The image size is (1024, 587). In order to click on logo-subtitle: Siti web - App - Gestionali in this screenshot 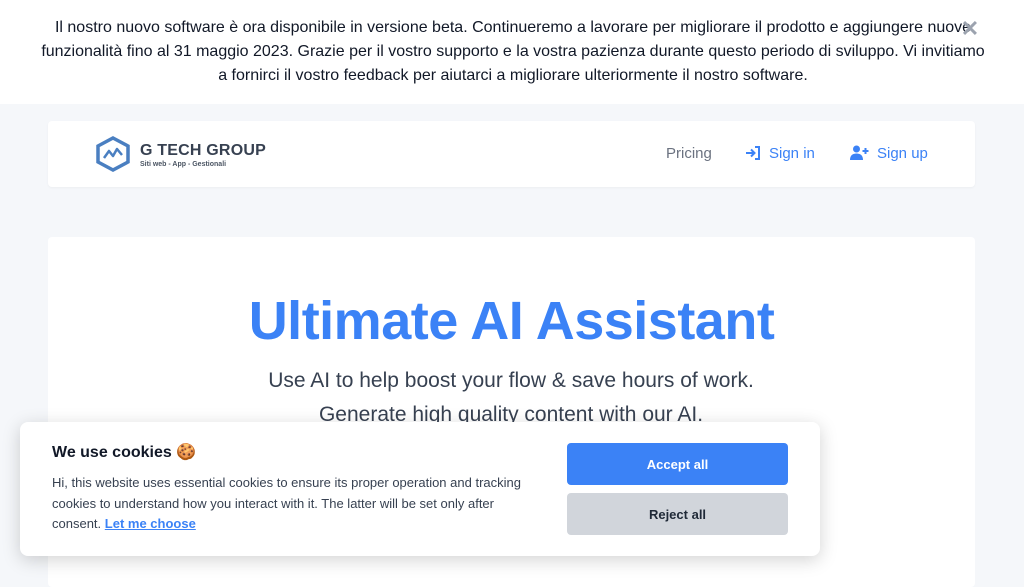, I will do `click(183, 164)`.